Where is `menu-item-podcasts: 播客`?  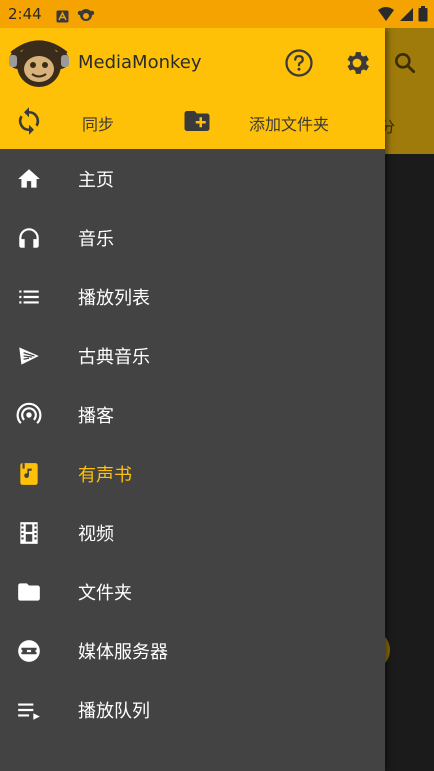
menu-item-podcasts: 播客 is located at coordinates (192, 414).